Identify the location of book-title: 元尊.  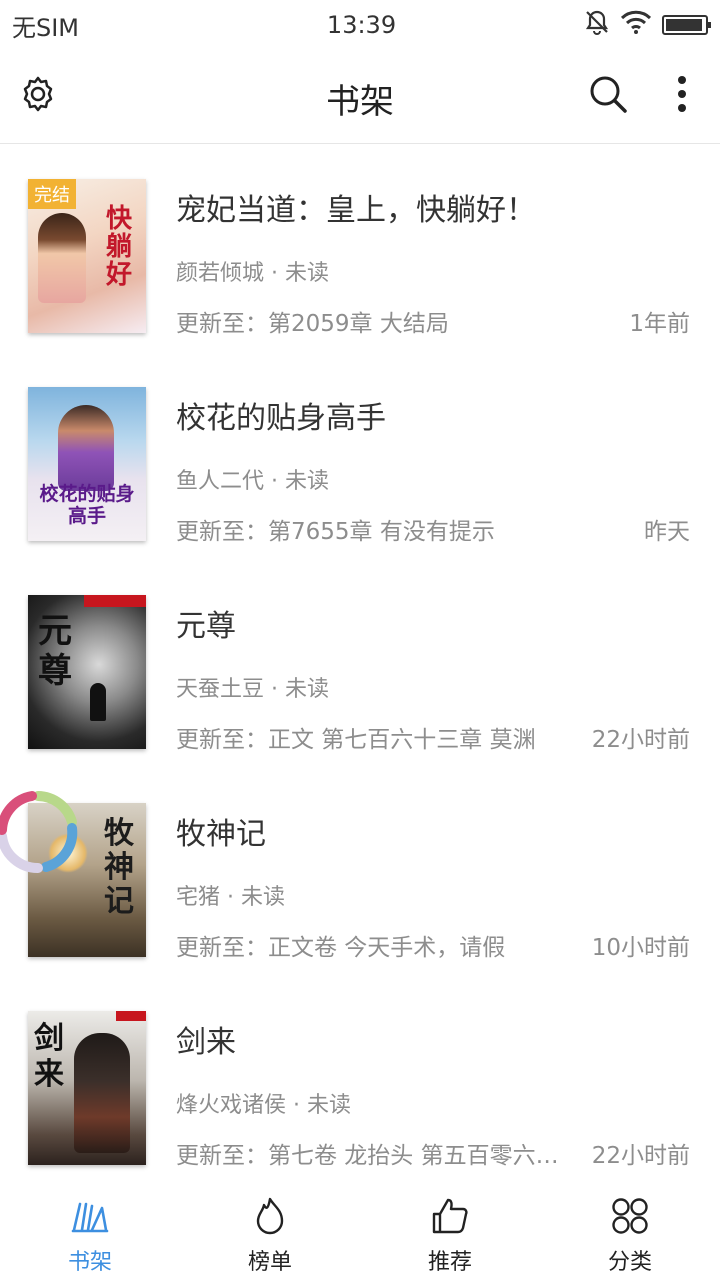
(206, 626).